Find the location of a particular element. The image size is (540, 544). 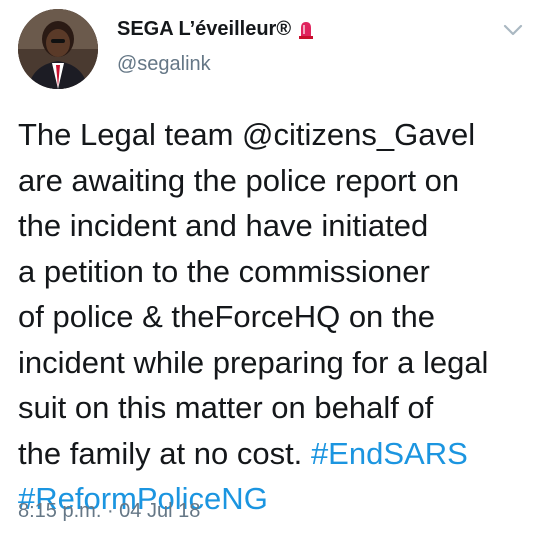

tweet-line: the family at no cost. is located at coordinates (160, 453).